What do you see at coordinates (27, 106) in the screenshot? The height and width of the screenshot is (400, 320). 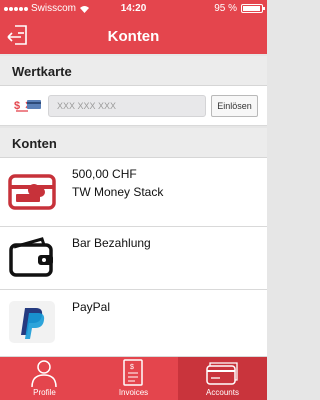 I see `voucher-card-icon: $` at bounding box center [27, 106].